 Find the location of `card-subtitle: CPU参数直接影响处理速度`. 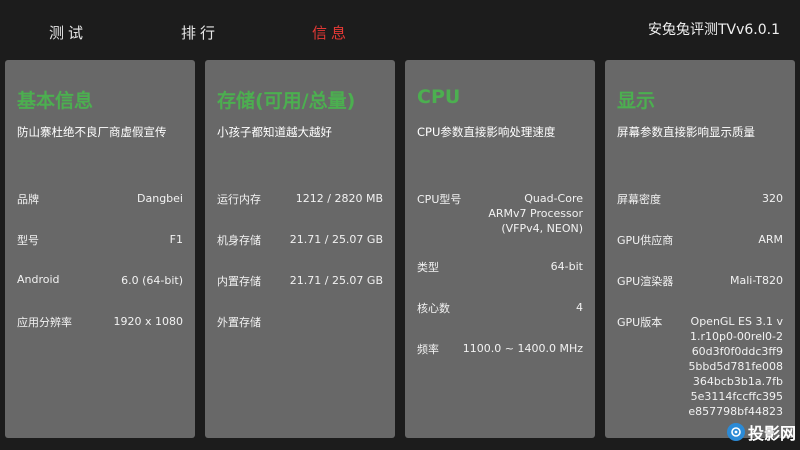

card-subtitle: CPU参数直接影响处理速度 is located at coordinates (486, 132).